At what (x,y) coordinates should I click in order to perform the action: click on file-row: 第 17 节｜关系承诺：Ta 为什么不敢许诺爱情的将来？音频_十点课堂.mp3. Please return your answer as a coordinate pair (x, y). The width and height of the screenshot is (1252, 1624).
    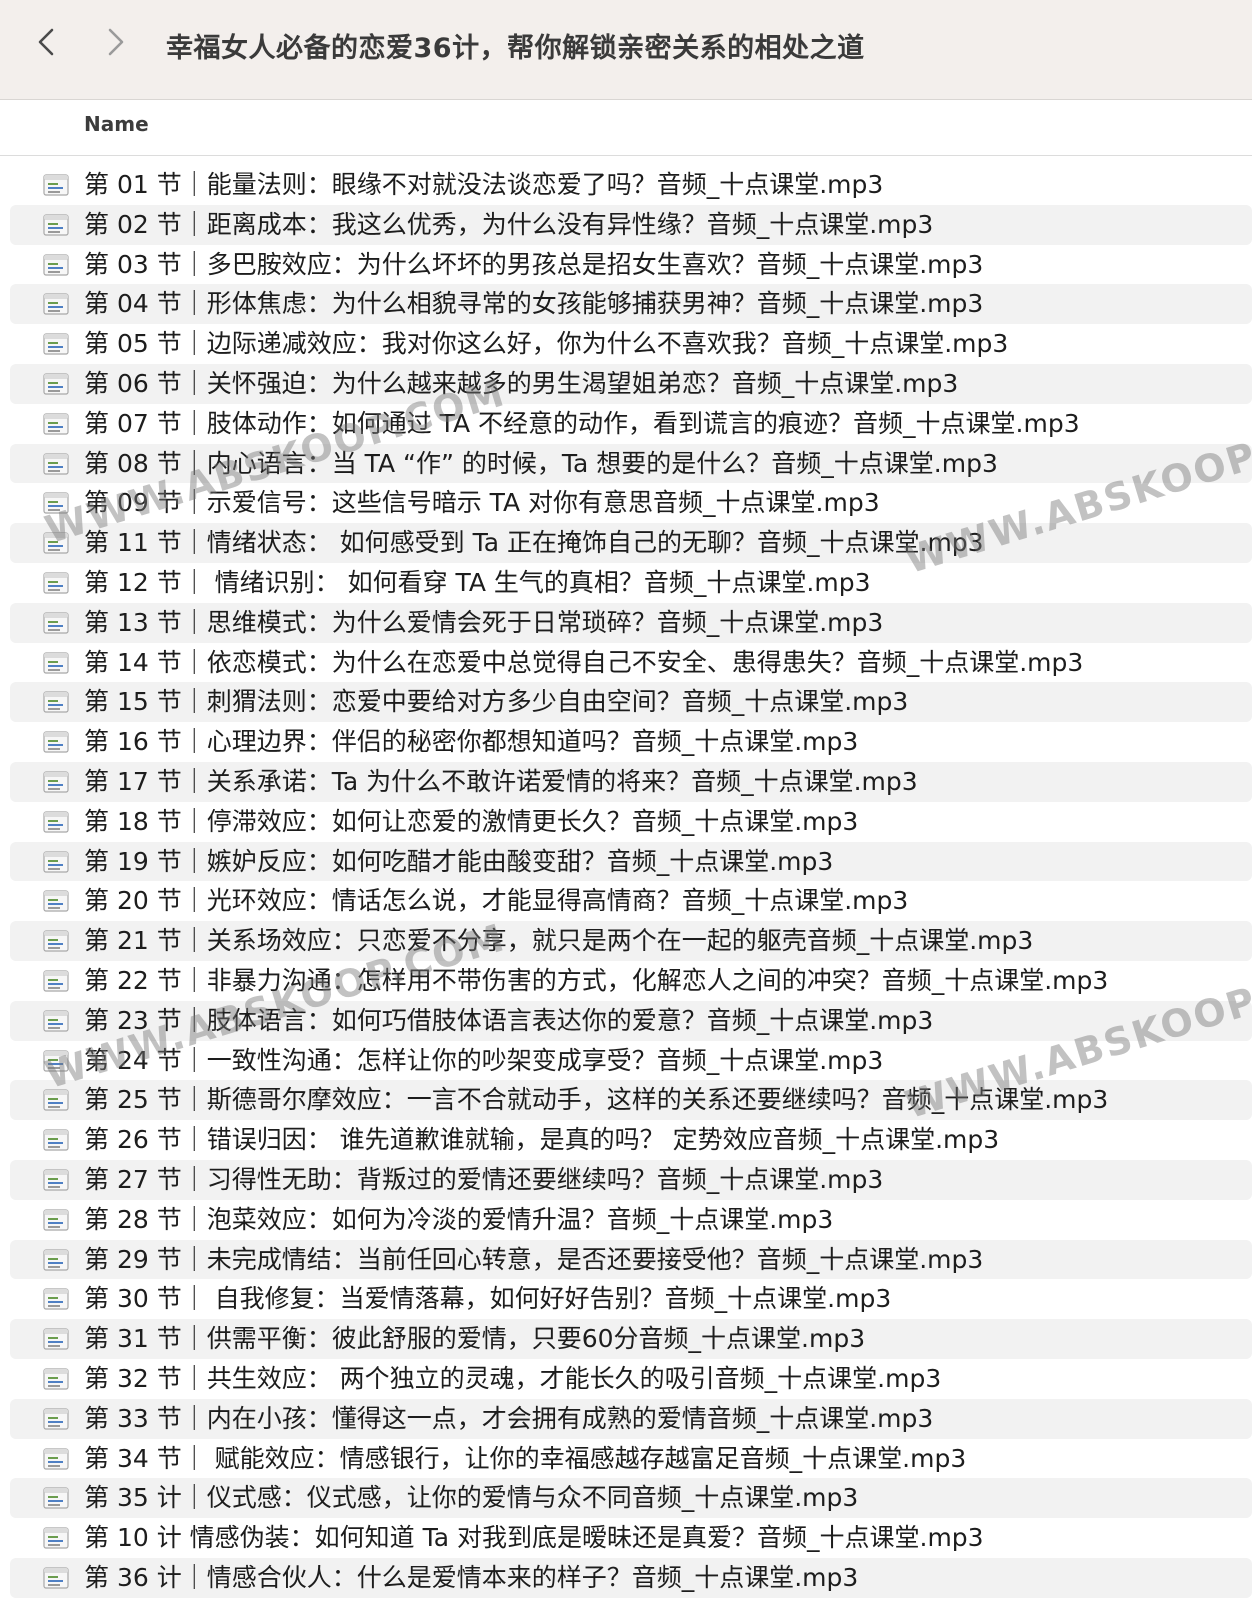
    Looking at the image, I should click on (631, 781).